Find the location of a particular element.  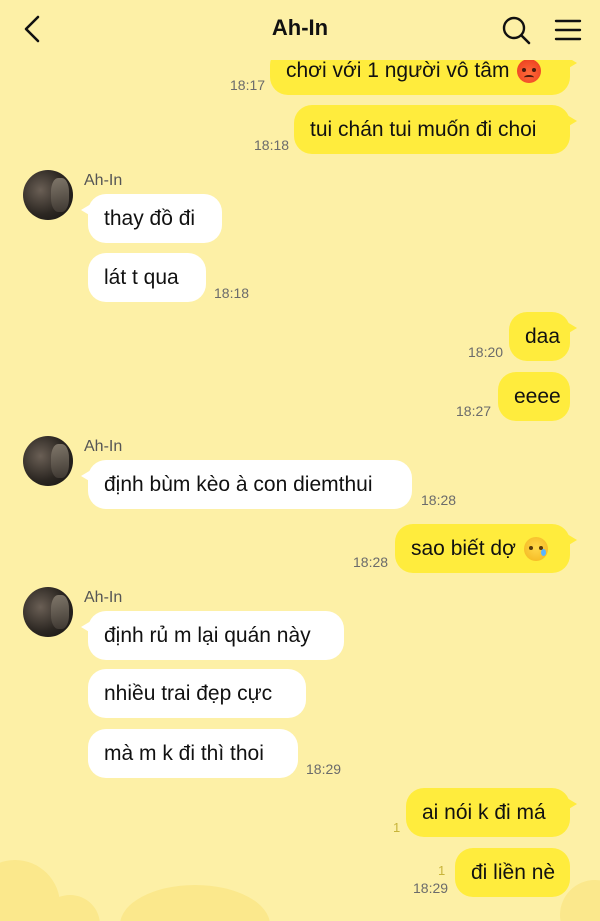

message-text: eeee is located at coordinates (537, 396).